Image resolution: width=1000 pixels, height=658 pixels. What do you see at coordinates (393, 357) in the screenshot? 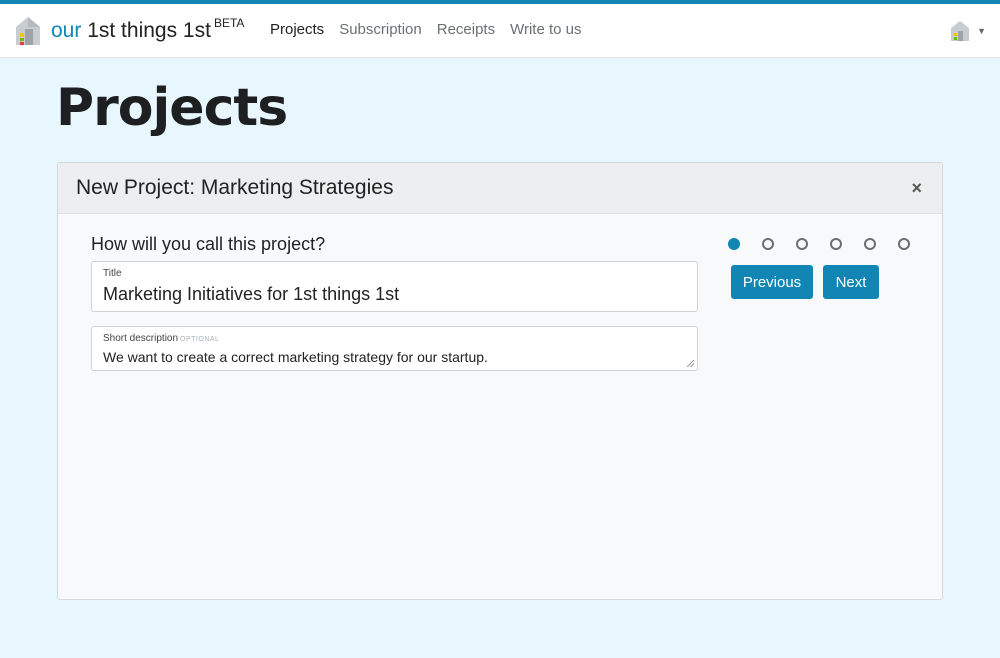
I see `description-textarea` at bounding box center [393, 357].